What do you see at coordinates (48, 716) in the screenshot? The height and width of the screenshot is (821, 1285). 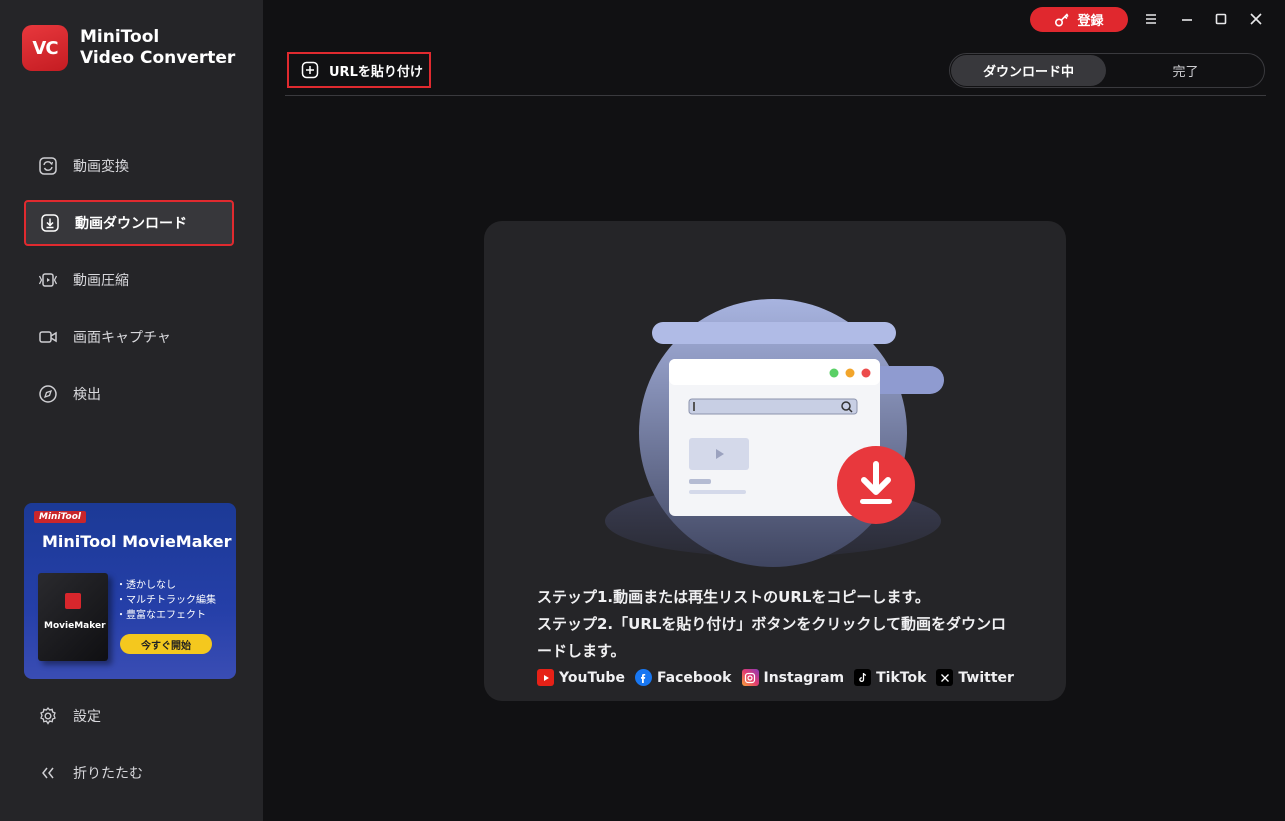 I see `gear-icon` at bounding box center [48, 716].